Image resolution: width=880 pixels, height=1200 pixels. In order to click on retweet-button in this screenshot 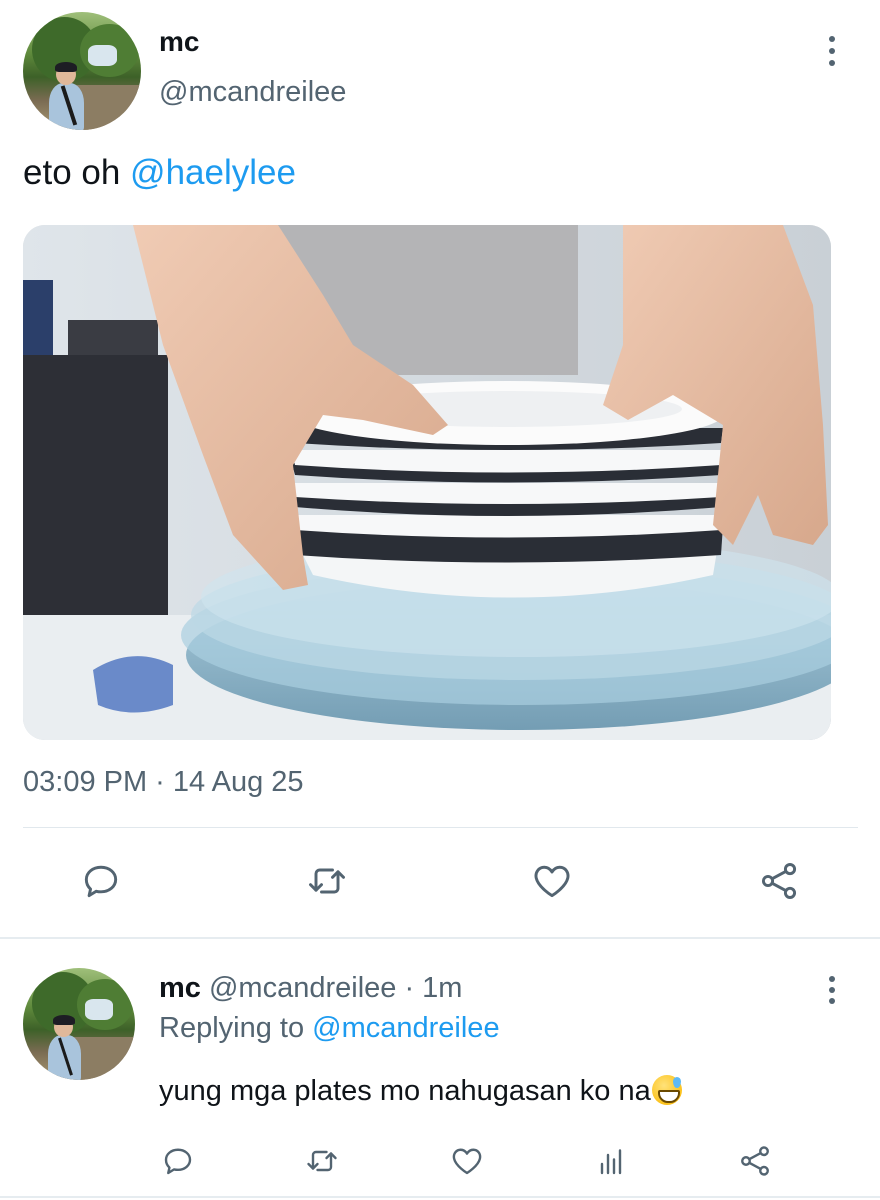, I will do `click(327, 881)`.